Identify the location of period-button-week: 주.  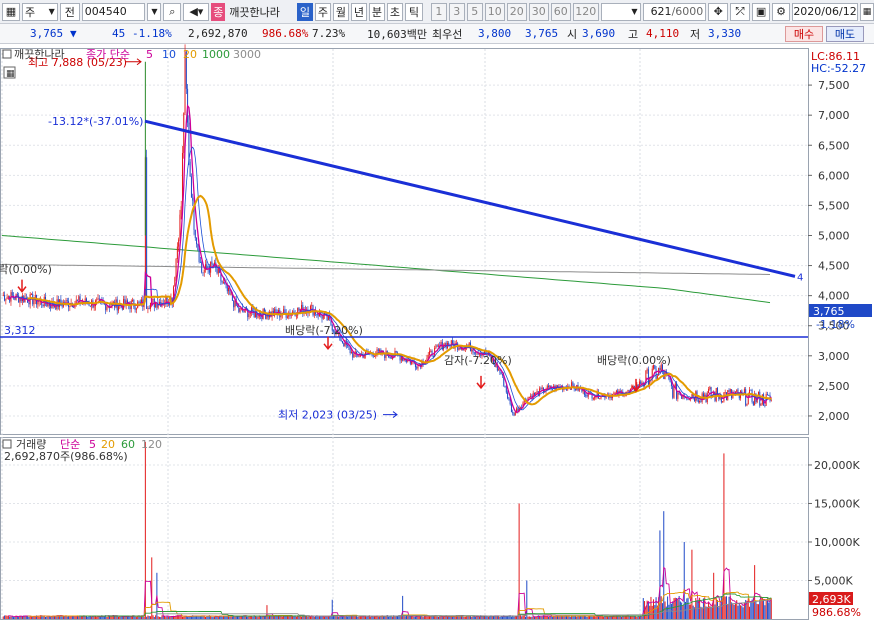
(322, 11).